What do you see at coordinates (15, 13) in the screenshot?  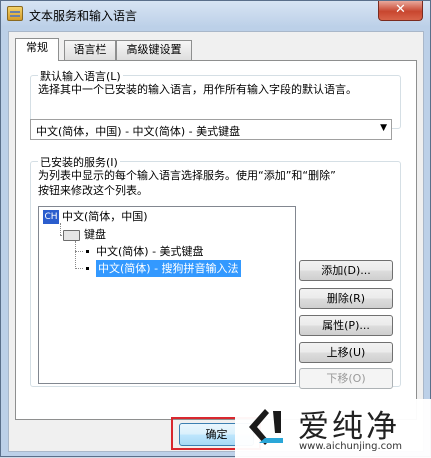 I see `text-services-icon` at bounding box center [15, 13].